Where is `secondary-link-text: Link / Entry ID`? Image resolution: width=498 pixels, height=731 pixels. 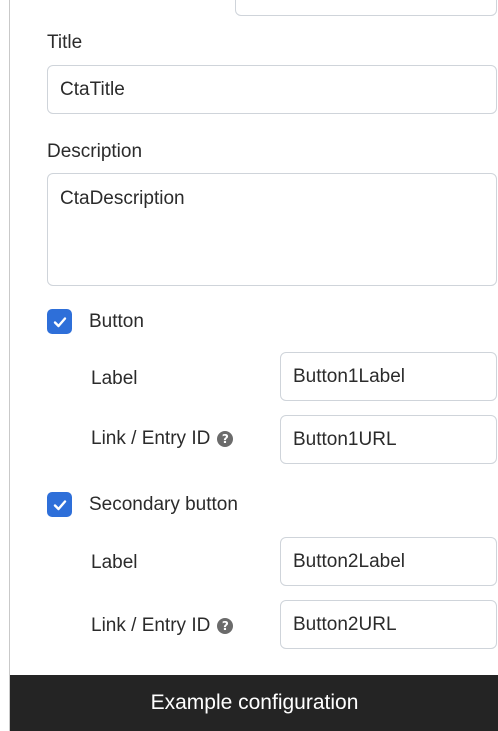 secondary-link-text: Link / Entry ID is located at coordinates (151, 625).